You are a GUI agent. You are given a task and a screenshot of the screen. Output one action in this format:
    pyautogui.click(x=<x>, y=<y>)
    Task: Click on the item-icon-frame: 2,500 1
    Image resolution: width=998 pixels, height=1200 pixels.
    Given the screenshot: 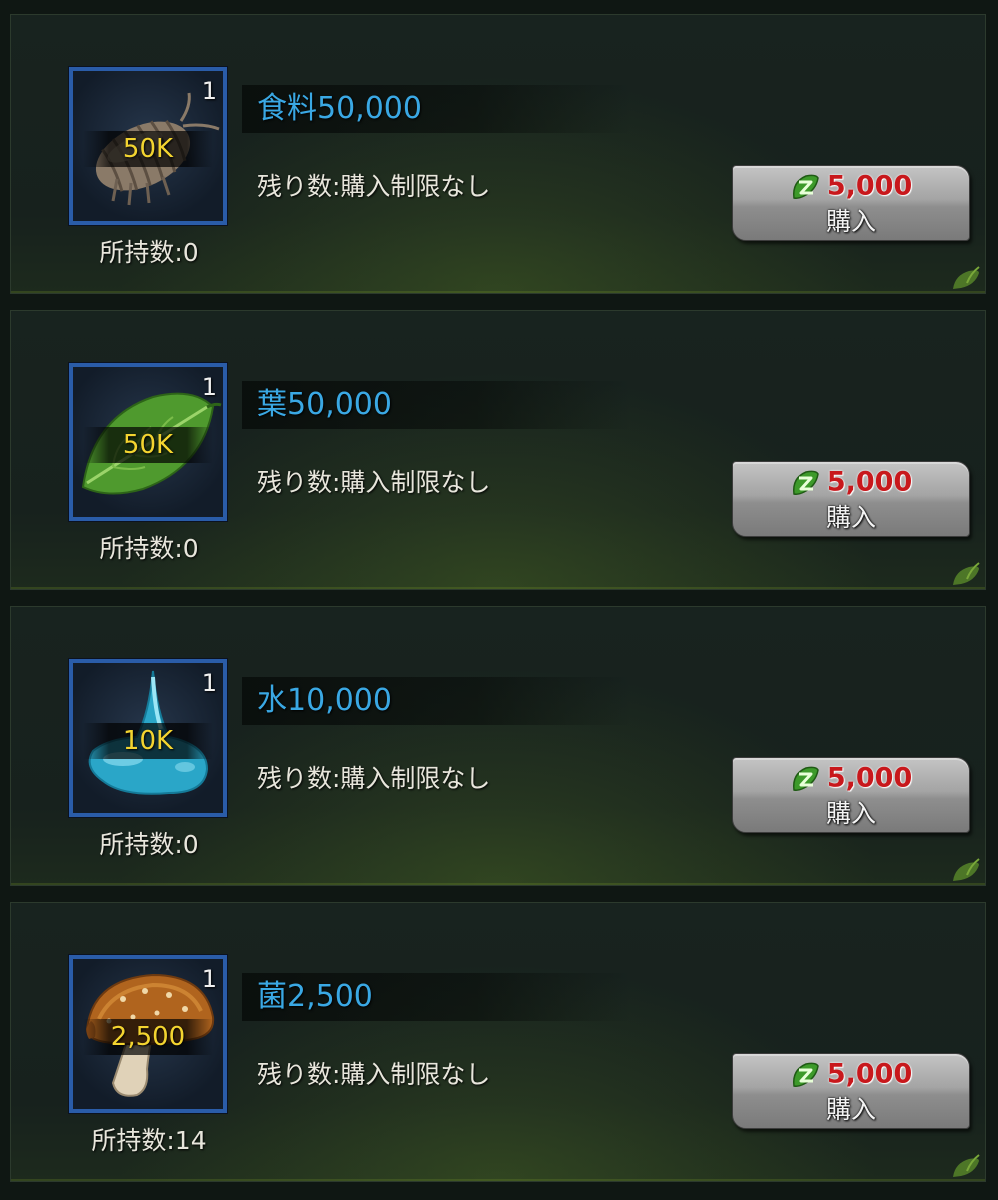 What is the action you would take?
    pyautogui.click(x=148, y=1034)
    